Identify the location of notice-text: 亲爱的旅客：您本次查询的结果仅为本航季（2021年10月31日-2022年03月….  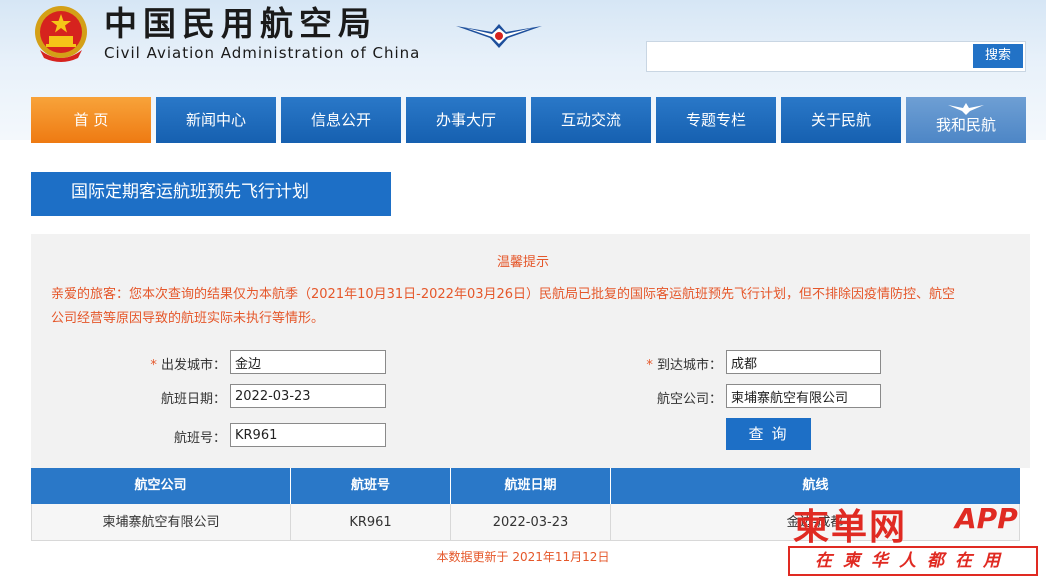
(531, 307).